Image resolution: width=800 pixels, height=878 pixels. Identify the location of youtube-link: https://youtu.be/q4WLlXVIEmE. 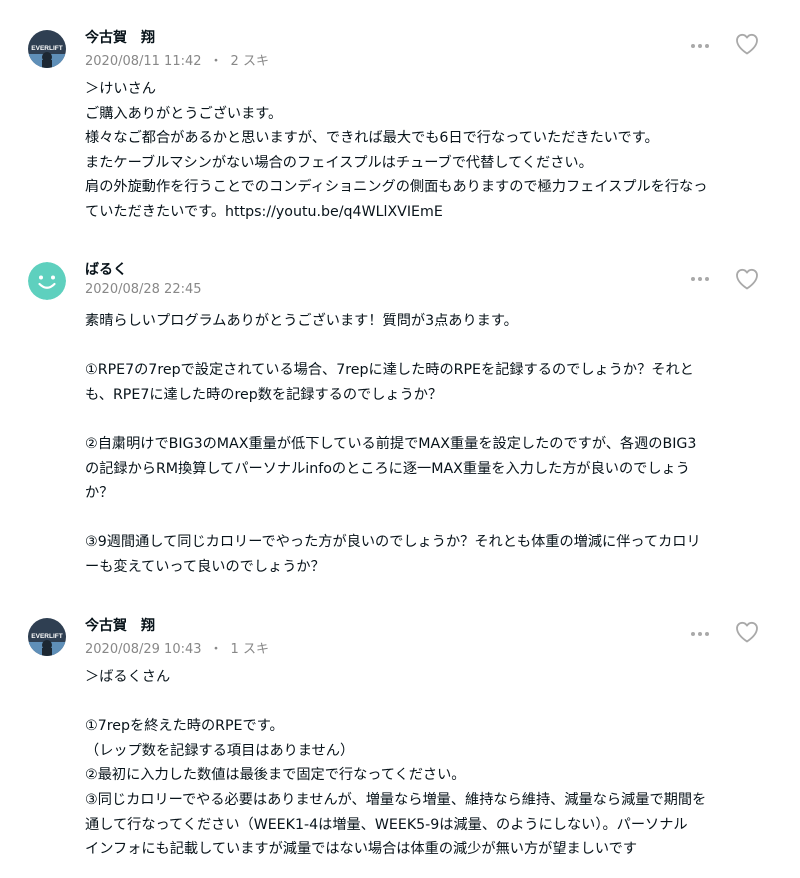
(334, 212).